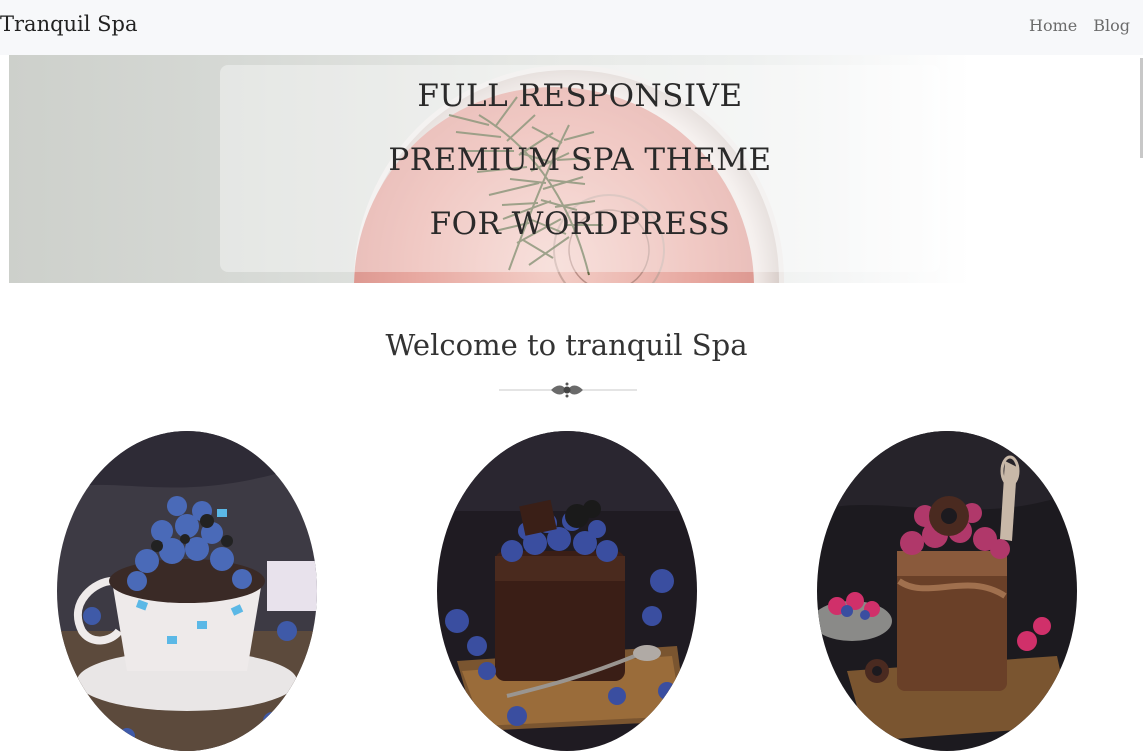 This screenshot has height=751, width=1143. What do you see at coordinates (580, 160) in the screenshot?
I see `hero-title-line-2: PREMIUM SPA THEME` at bounding box center [580, 160].